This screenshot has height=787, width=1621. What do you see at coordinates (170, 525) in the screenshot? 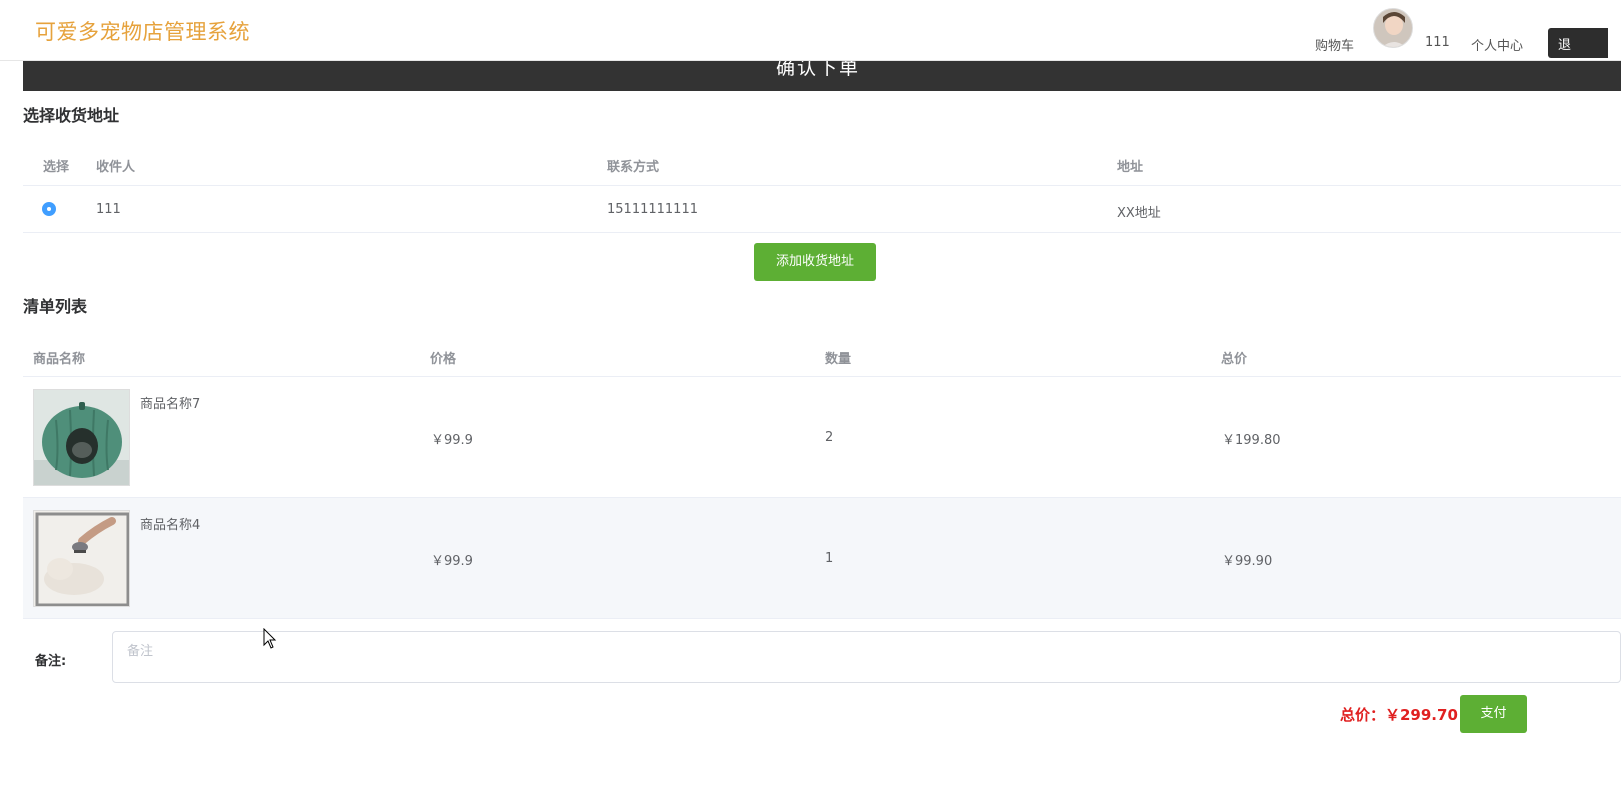
I see `item-name: 商品名称4` at bounding box center [170, 525].